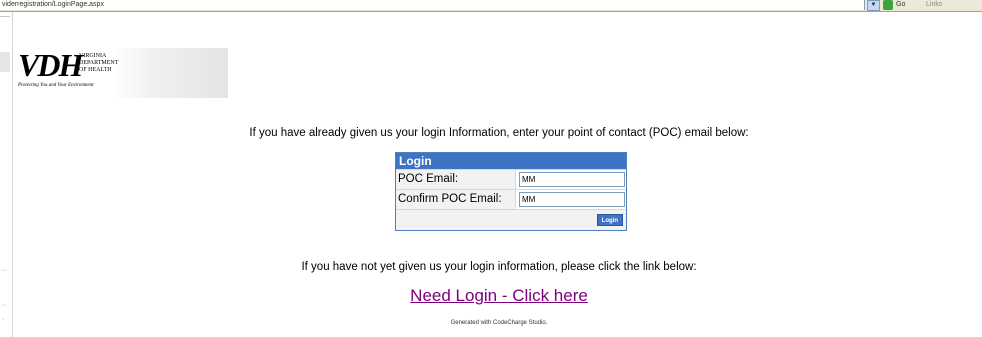 Image resolution: width=982 pixels, height=337 pixels. What do you see at coordinates (499, 296) in the screenshot?
I see `need-login-link: Need Login - Click here` at bounding box center [499, 296].